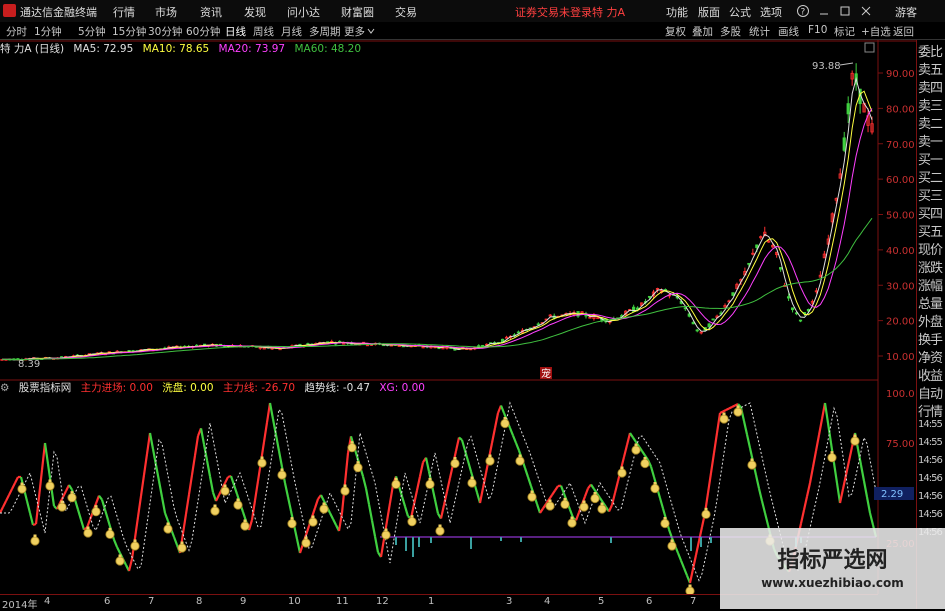 The height and width of the screenshot is (611, 945). I want to click on indicator-xg: XG: 0.00, so click(402, 388).